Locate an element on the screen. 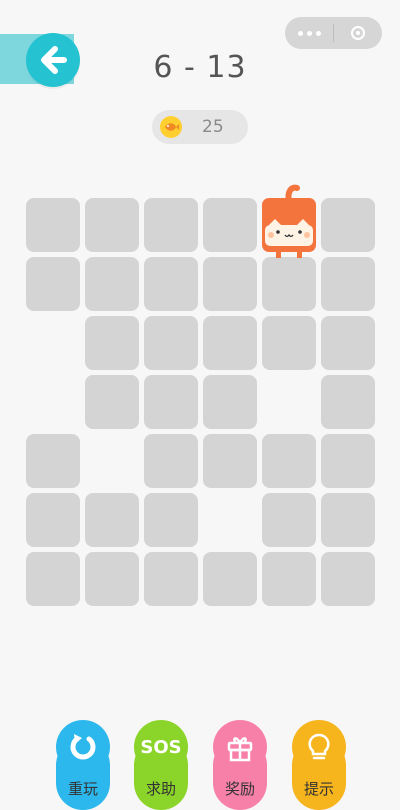 The height and width of the screenshot is (810, 400). restart-button: 重玩 is located at coordinates (83, 764).